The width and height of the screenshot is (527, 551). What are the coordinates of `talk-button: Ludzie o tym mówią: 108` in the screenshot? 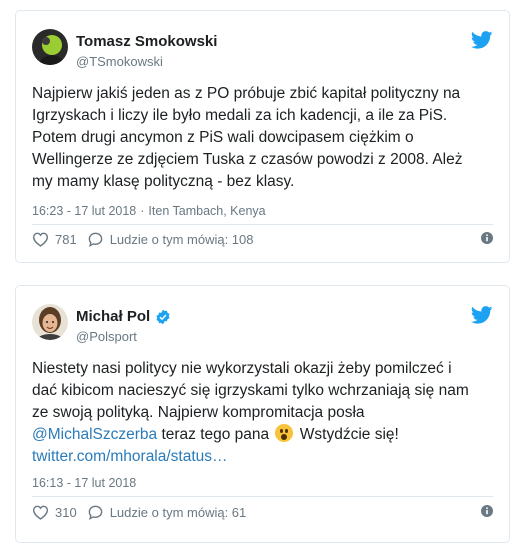 It's located at (170, 239).